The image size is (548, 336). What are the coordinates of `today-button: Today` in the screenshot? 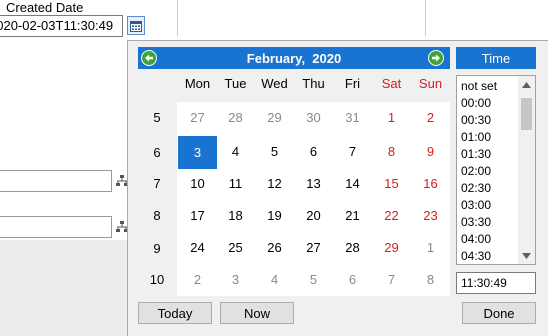 It's located at (175, 313).